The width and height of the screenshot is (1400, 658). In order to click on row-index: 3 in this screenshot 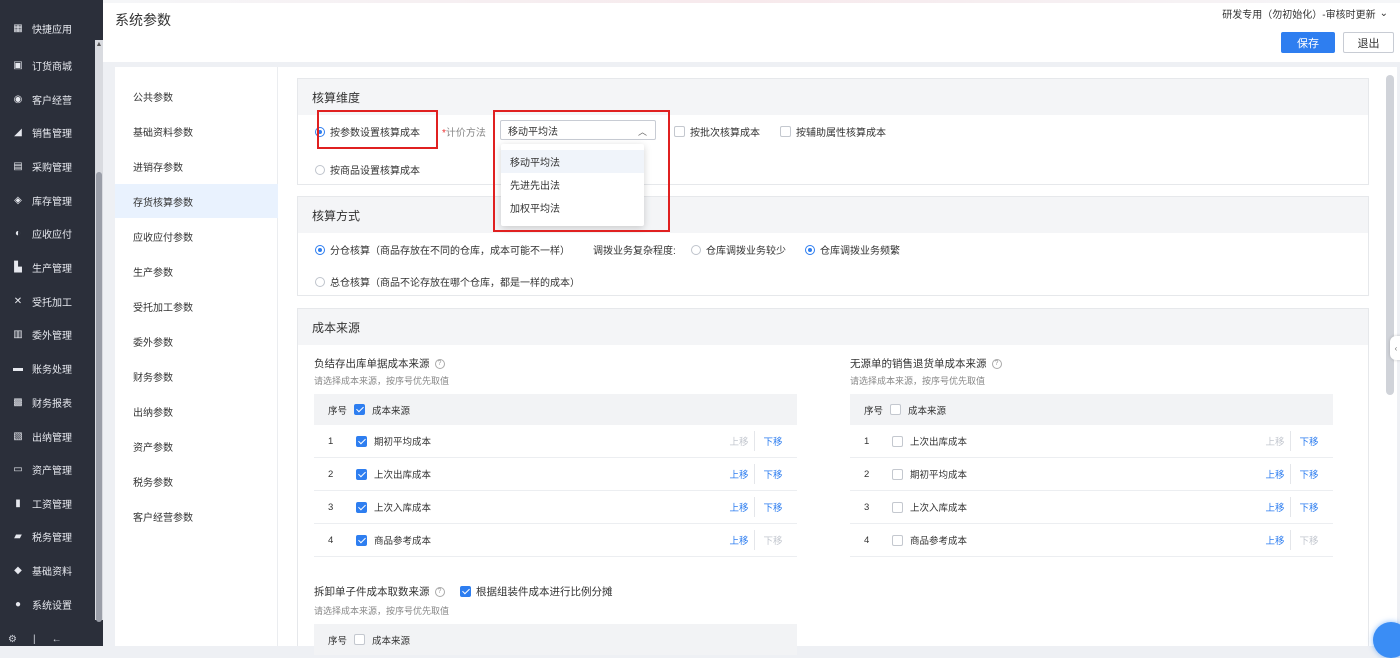, I will do `click(331, 507)`.